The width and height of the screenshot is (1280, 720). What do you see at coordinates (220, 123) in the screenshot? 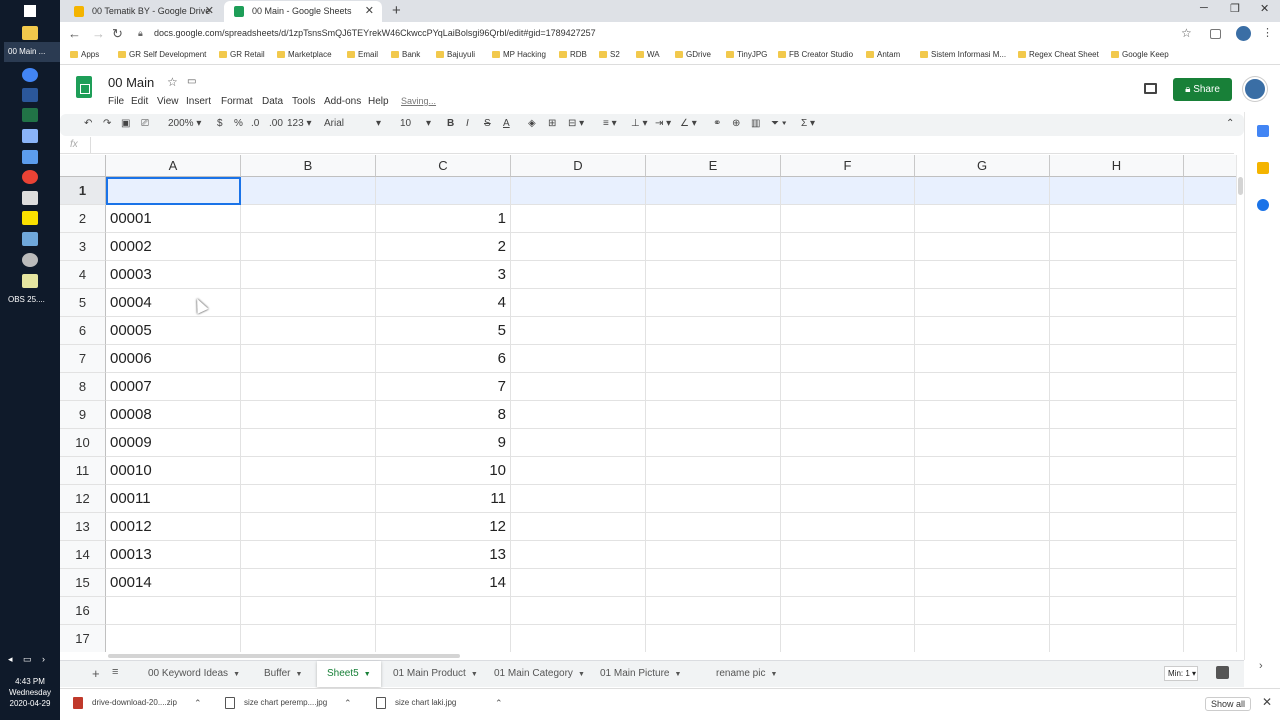
I see `currency-format-button: $` at bounding box center [220, 123].